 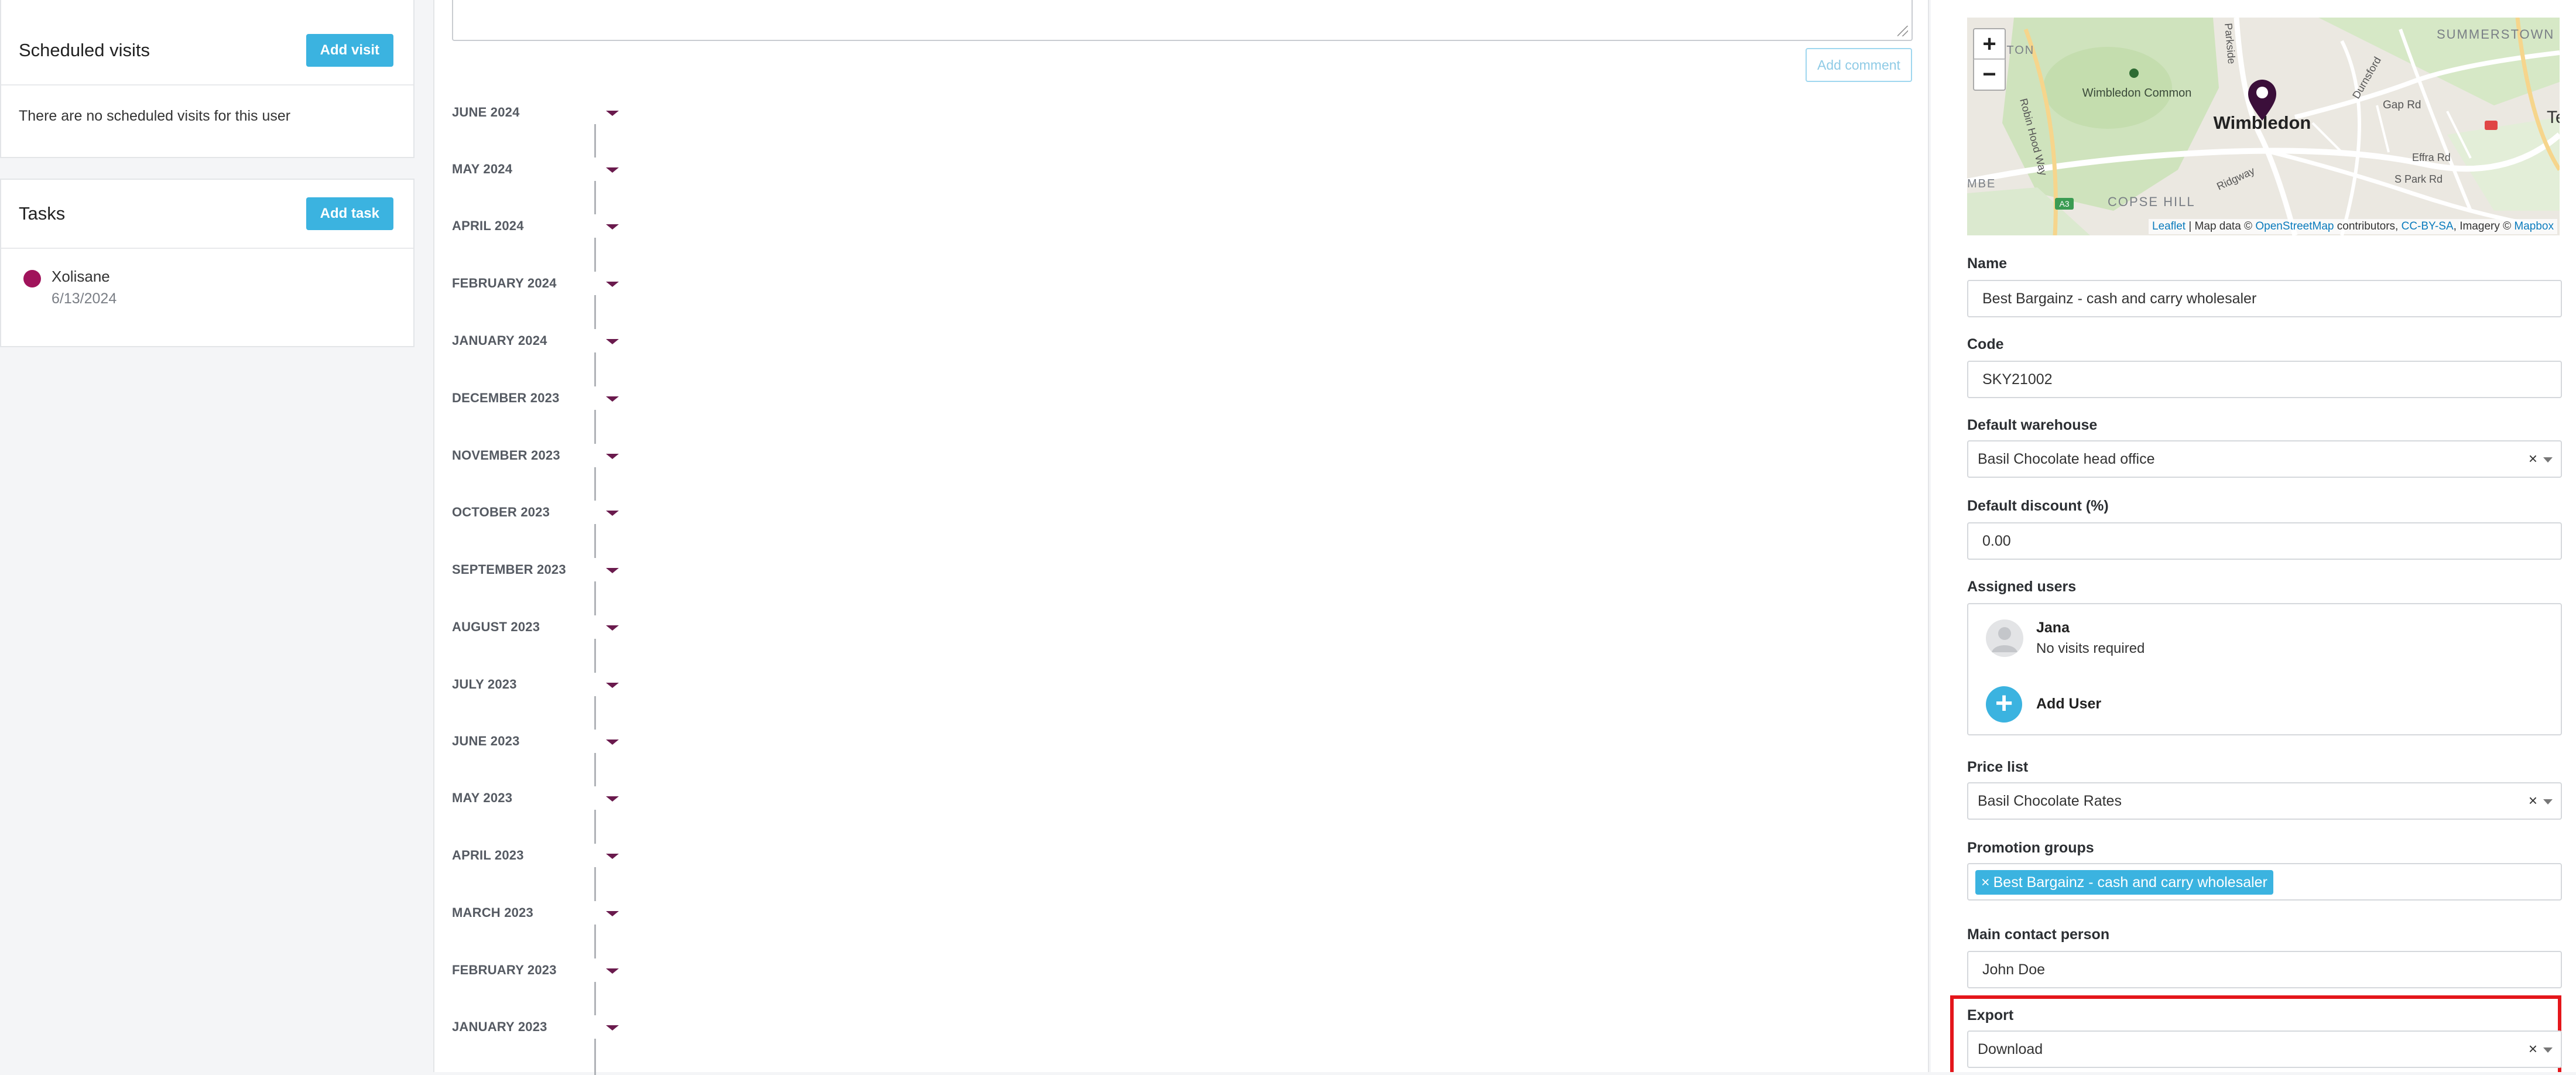 What do you see at coordinates (2038, 506) in the screenshot?
I see `default-discount-label: Default discount (%)` at bounding box center [2038, 506].